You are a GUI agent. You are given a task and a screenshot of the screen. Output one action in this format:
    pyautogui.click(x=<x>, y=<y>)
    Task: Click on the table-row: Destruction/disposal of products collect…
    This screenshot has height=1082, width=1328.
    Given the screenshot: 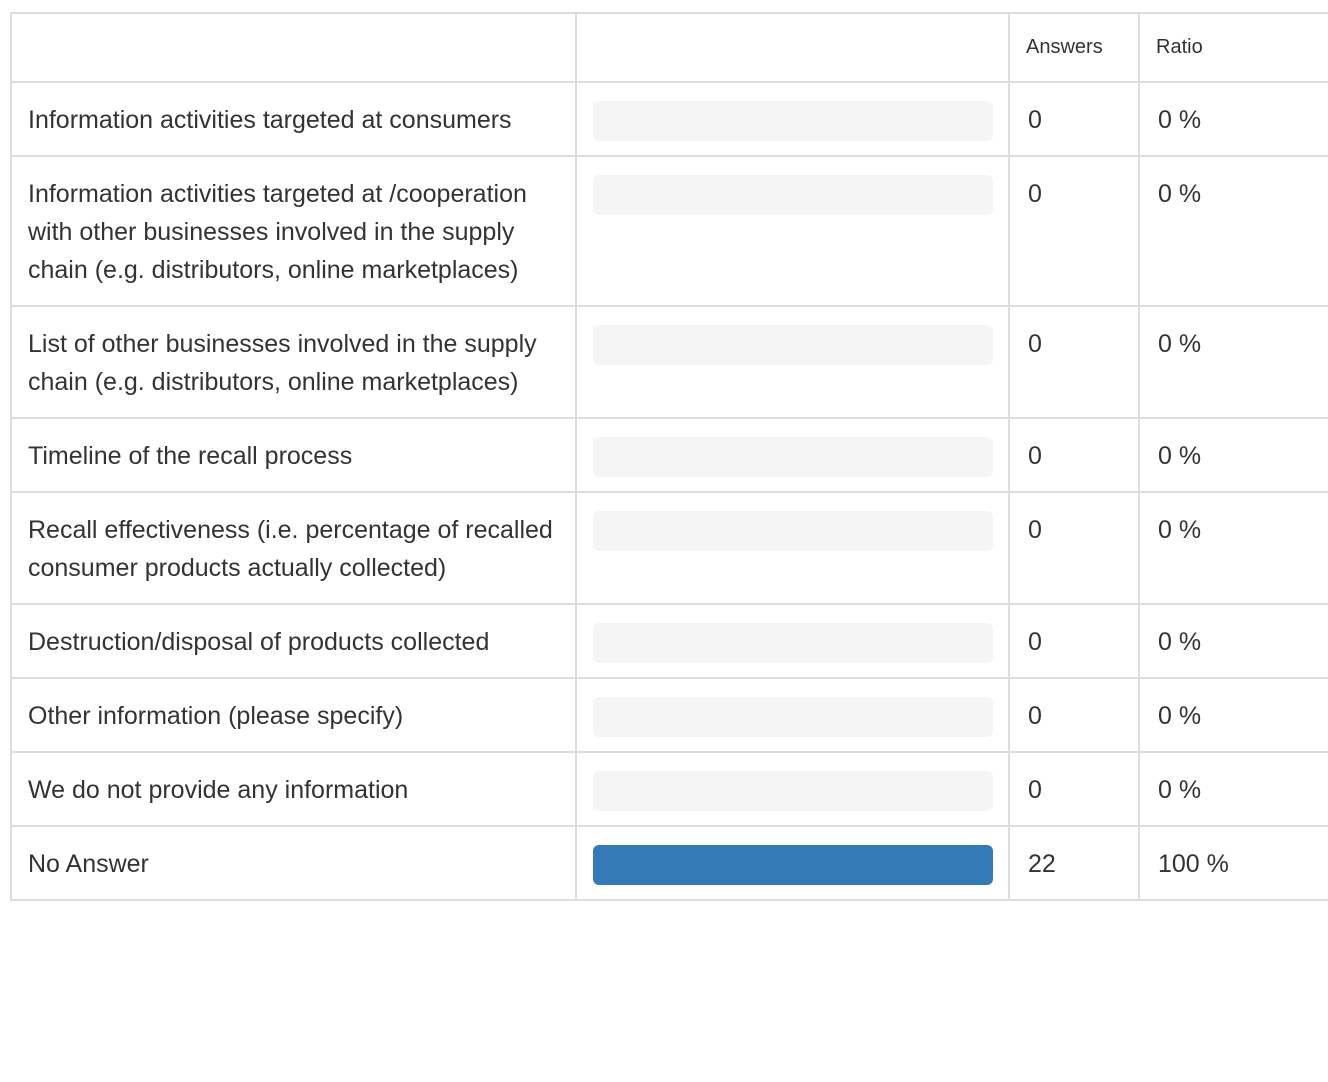 What is the action you would take?
    pyautogui.click(x=669, y=641)
    